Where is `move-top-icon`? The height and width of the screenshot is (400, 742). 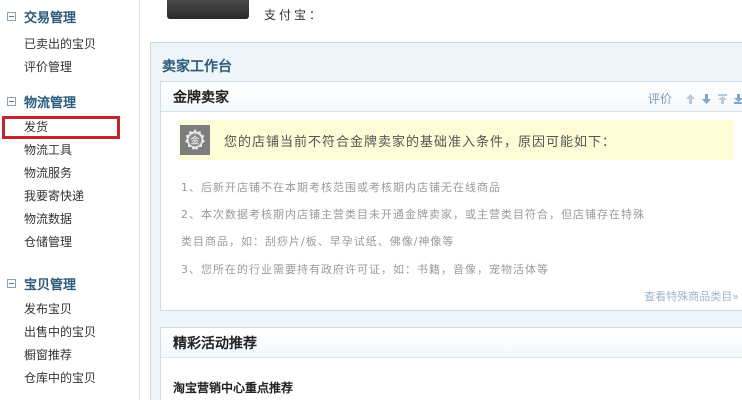 move-top-icon is located at coordinates (722, 99).